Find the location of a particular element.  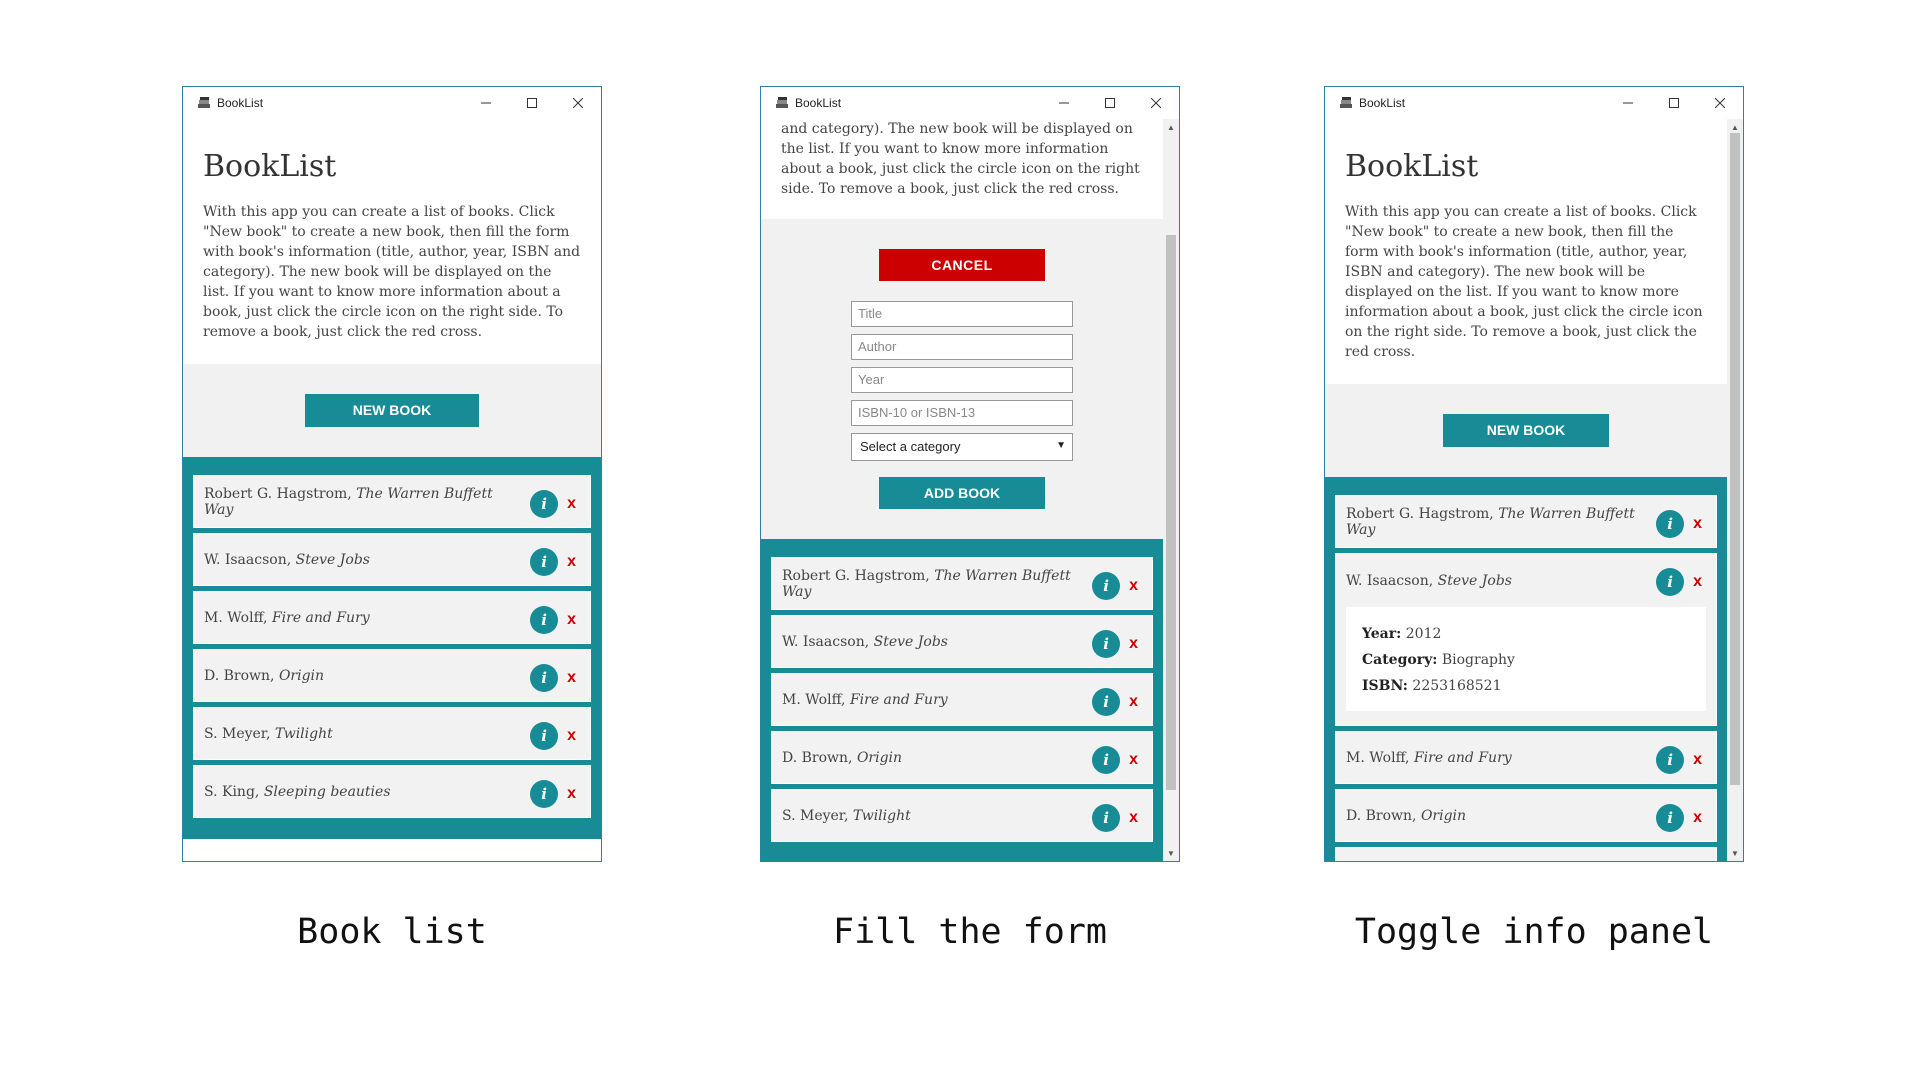

isbn-input: ISBN-10 or ISBN-13 is located at coordinates (962, 413).